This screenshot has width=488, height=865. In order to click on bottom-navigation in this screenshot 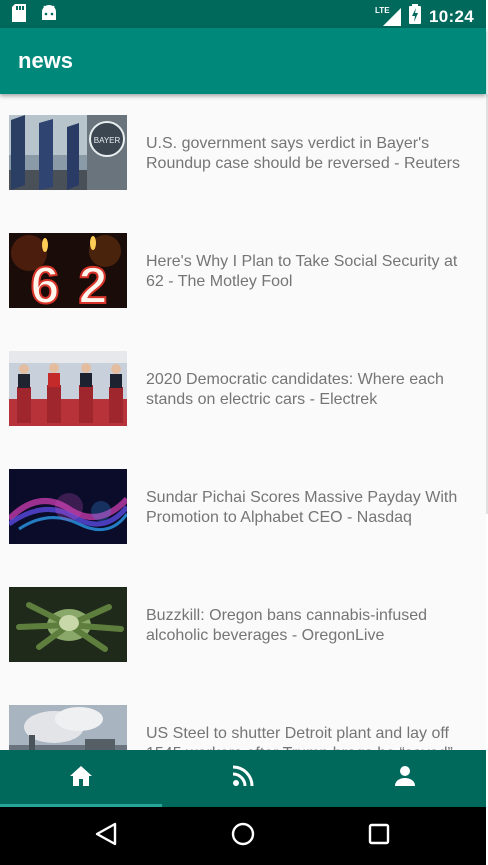, I will do `click(243, 778)`.